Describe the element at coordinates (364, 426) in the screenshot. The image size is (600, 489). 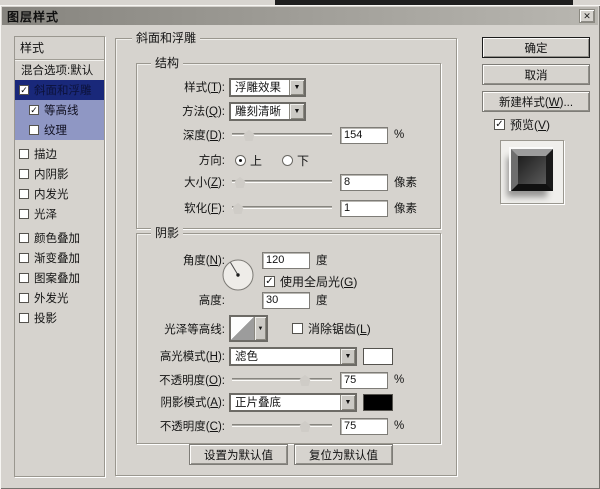
I see `shadow-opacity-input` at that location.